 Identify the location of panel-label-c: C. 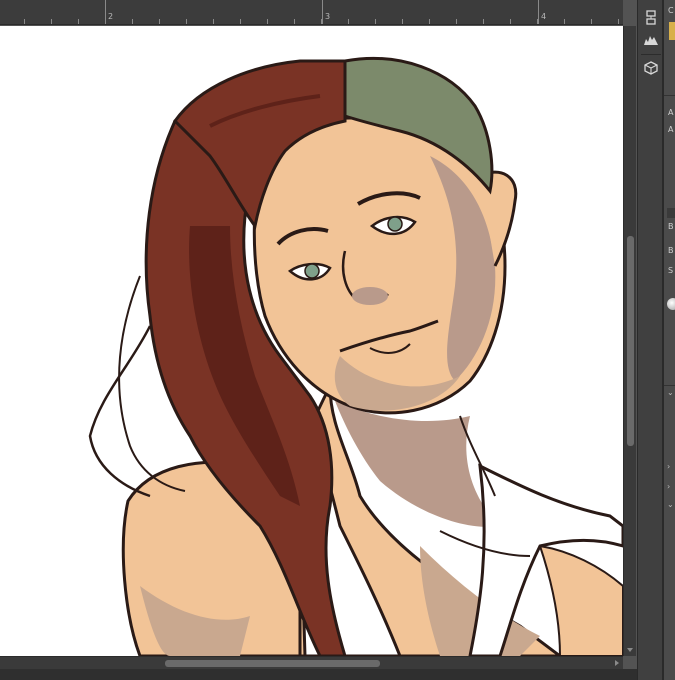
(671, 10).